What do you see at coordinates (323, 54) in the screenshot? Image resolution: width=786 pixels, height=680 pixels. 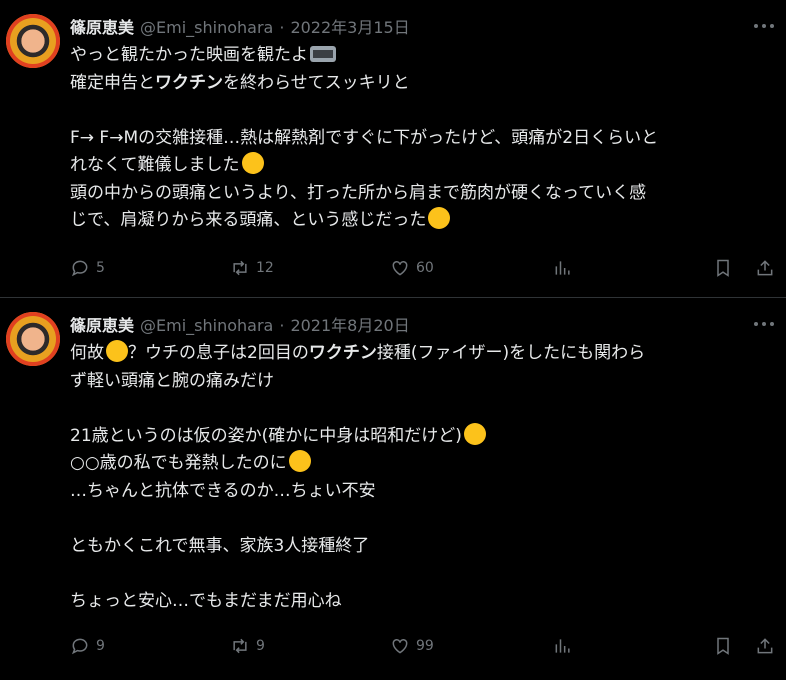 I see `film-frames-emoji` at bounding box center [323, 54].